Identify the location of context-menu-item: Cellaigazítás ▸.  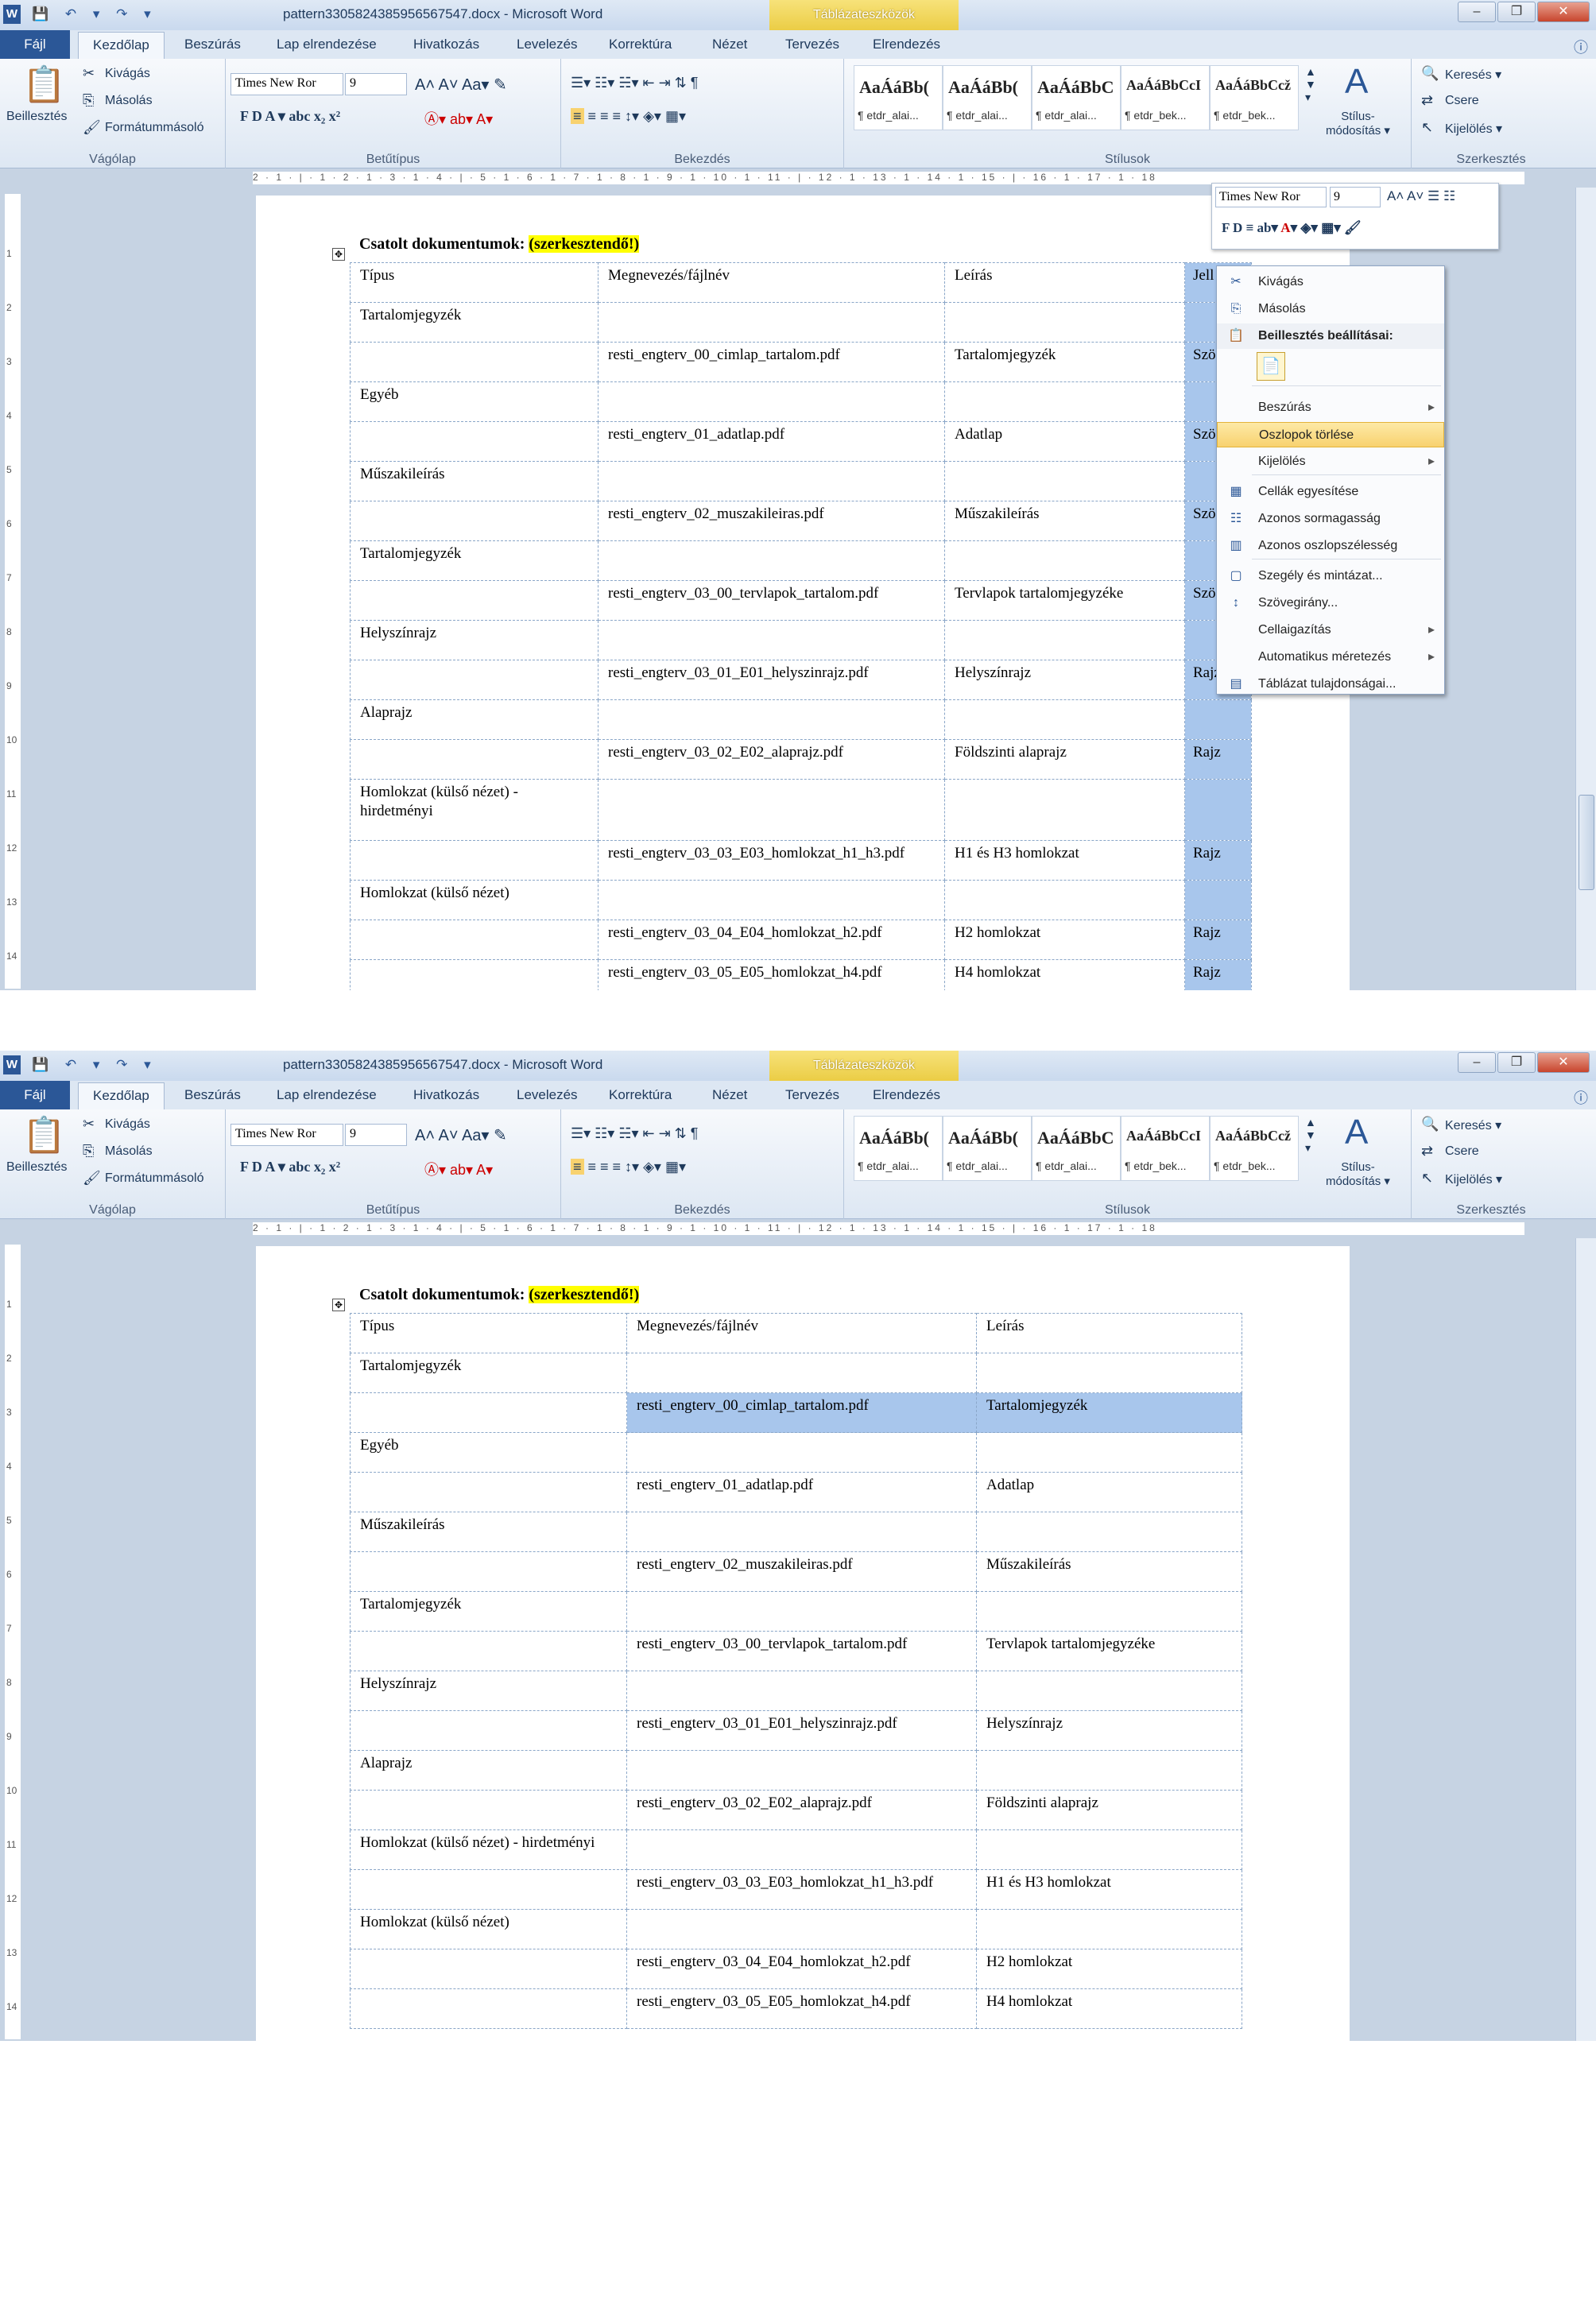
(1330, 630).